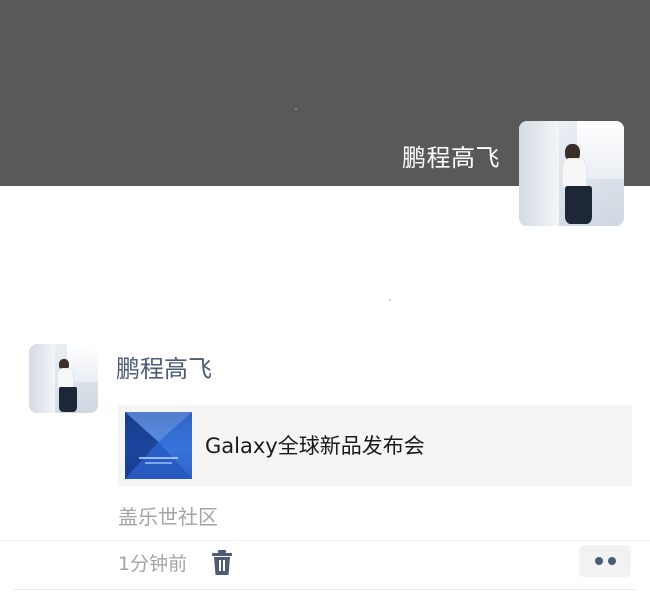  I want to click on galaxy-event-thumbnail-icon, so click(158, 445).